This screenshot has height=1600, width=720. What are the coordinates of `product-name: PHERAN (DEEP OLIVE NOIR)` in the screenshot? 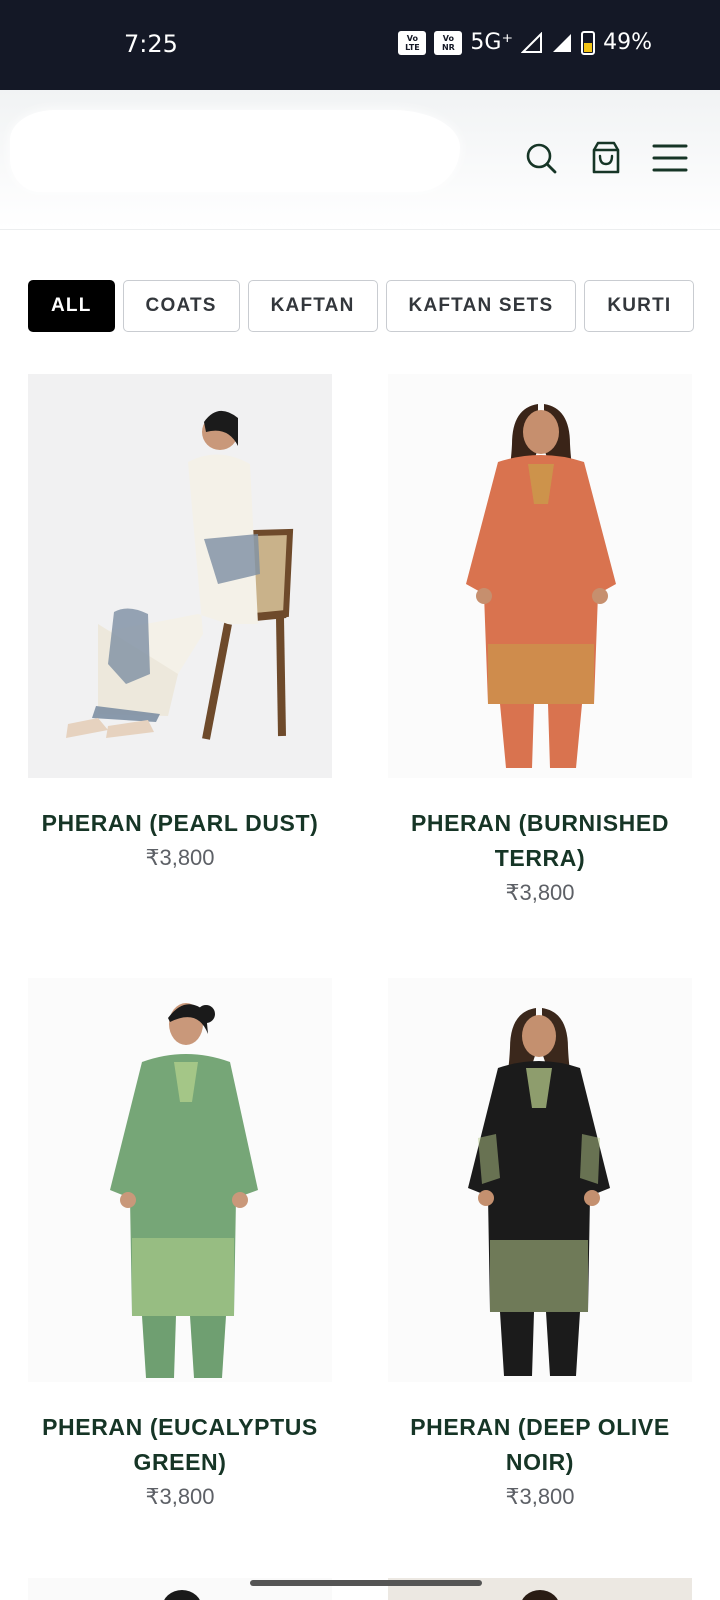 It's located at (540, 1445).